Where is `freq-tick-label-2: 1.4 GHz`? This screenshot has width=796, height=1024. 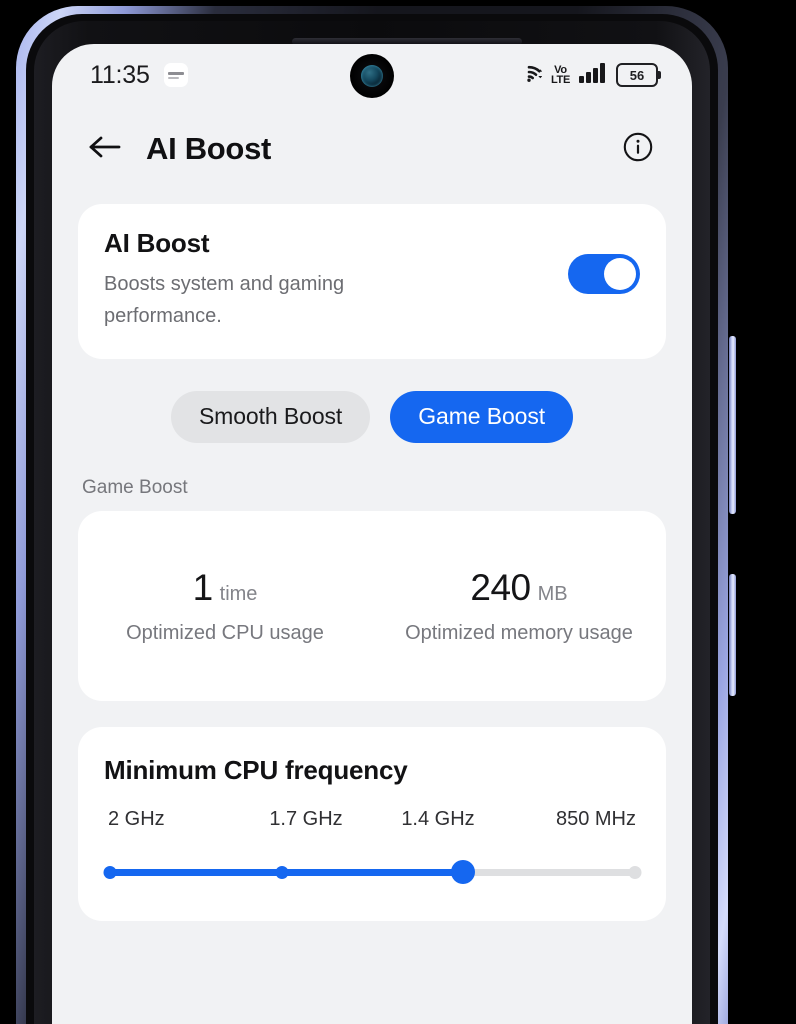 freq-tick-label-2: 1.4 GHz is located at coordinates (438, 818).